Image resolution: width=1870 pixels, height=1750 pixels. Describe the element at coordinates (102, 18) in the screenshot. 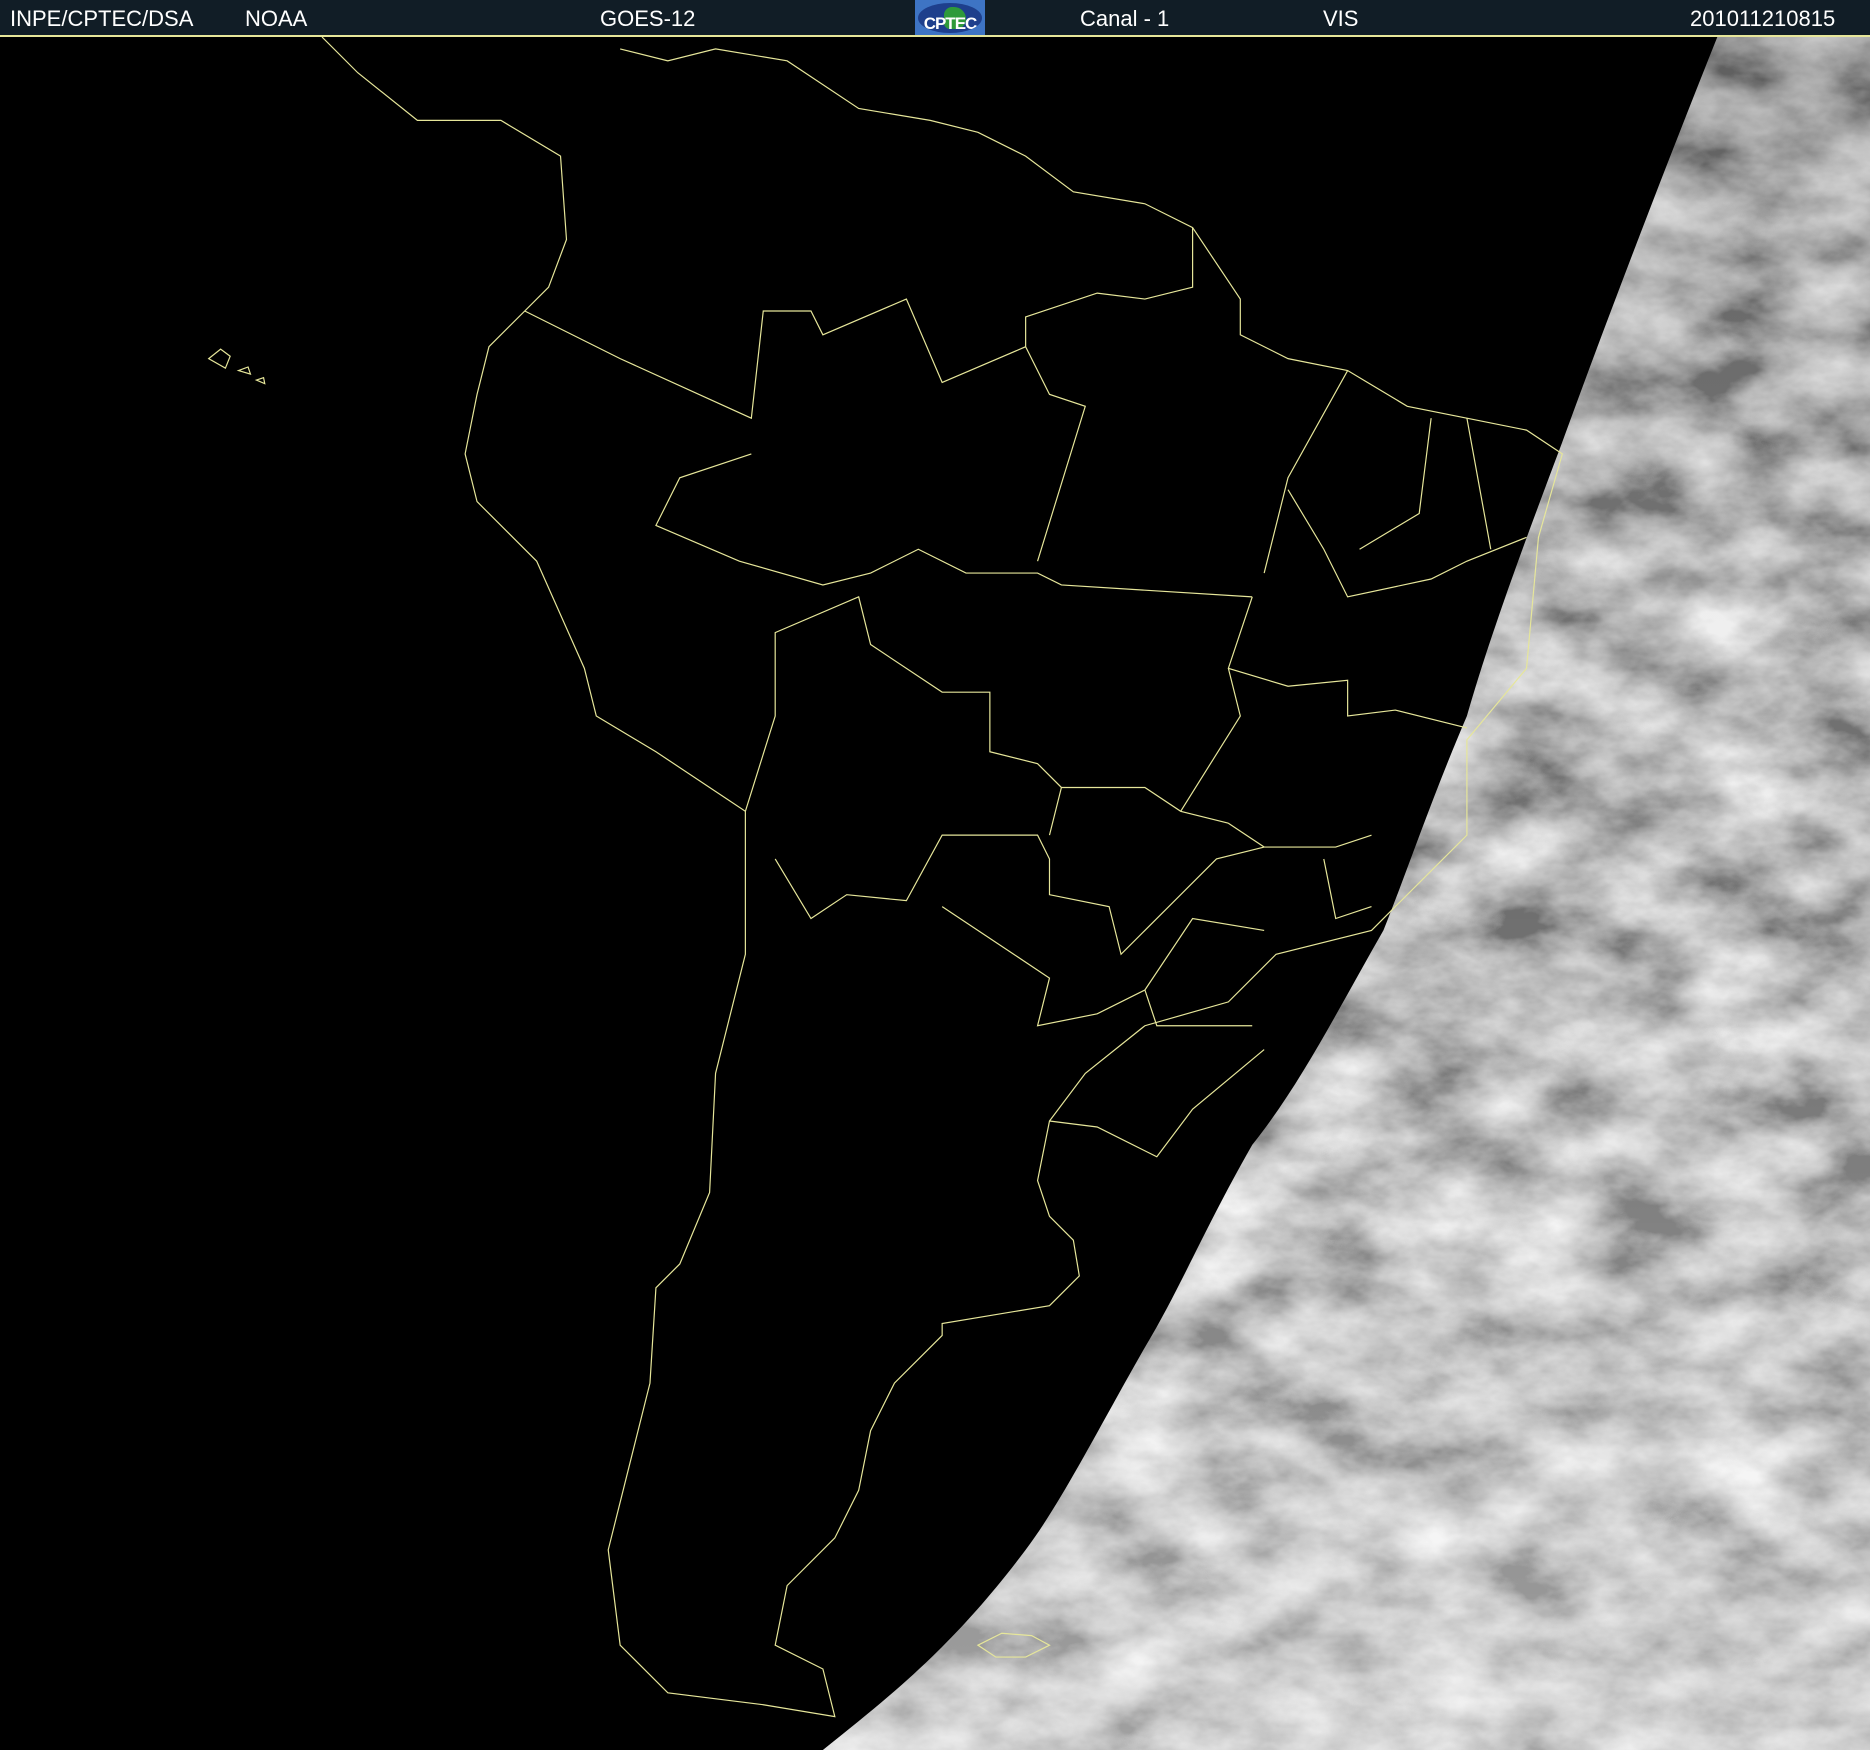

I see `source-label: INPE/CPTEC/DSA` at that location.